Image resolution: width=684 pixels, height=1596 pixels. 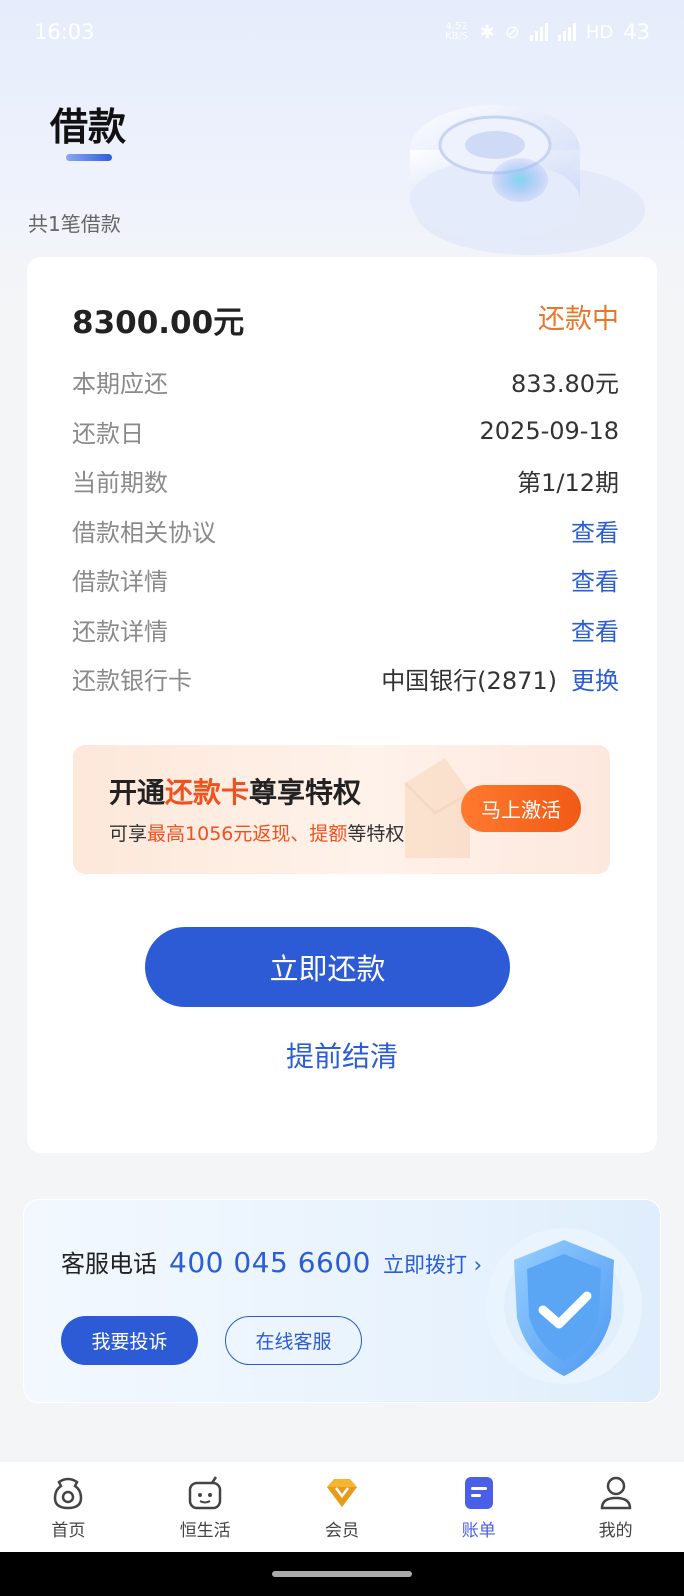 I want to click on repay-card-value: 中国银行(2871) 更换, so click(x=500, y=678).